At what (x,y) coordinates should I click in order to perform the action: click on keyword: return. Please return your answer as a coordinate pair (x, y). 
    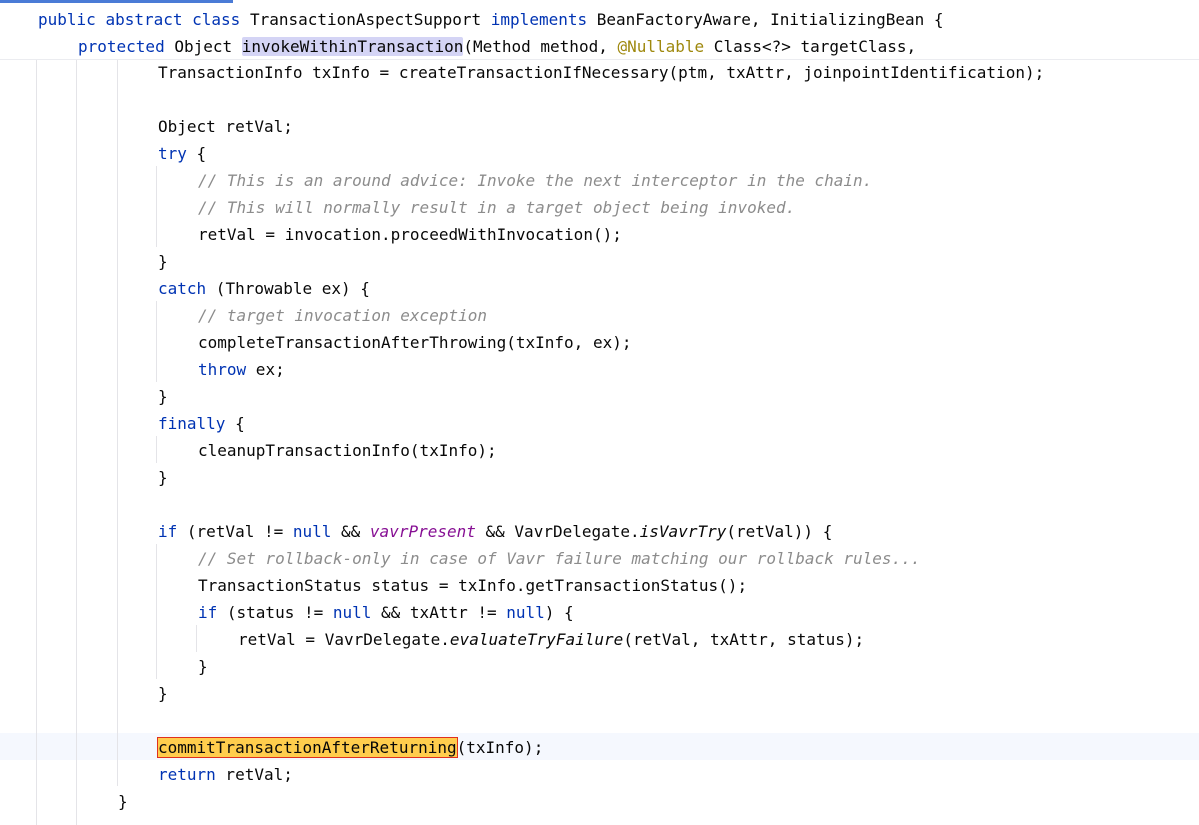
    Looking at the image, I should click on (187, 774).